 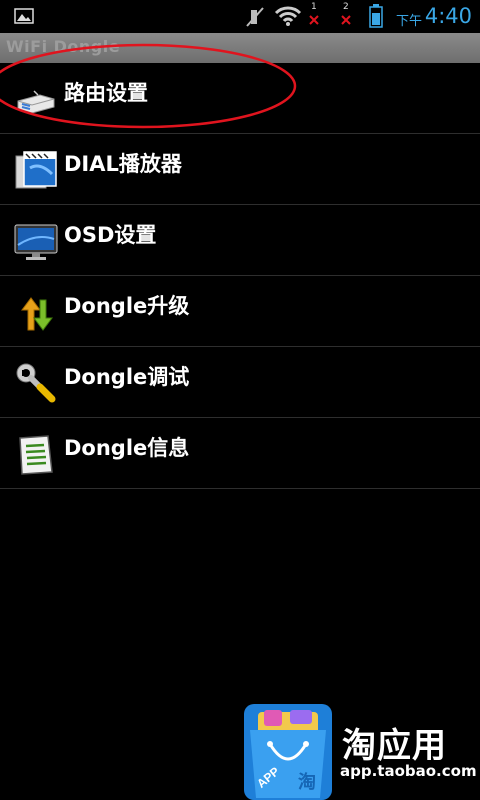 What do you see at coordinates (240, 453) in the screenshot?
I see `menu-item-dongle-info: Dongle信息` at bounding box center [240, 453].